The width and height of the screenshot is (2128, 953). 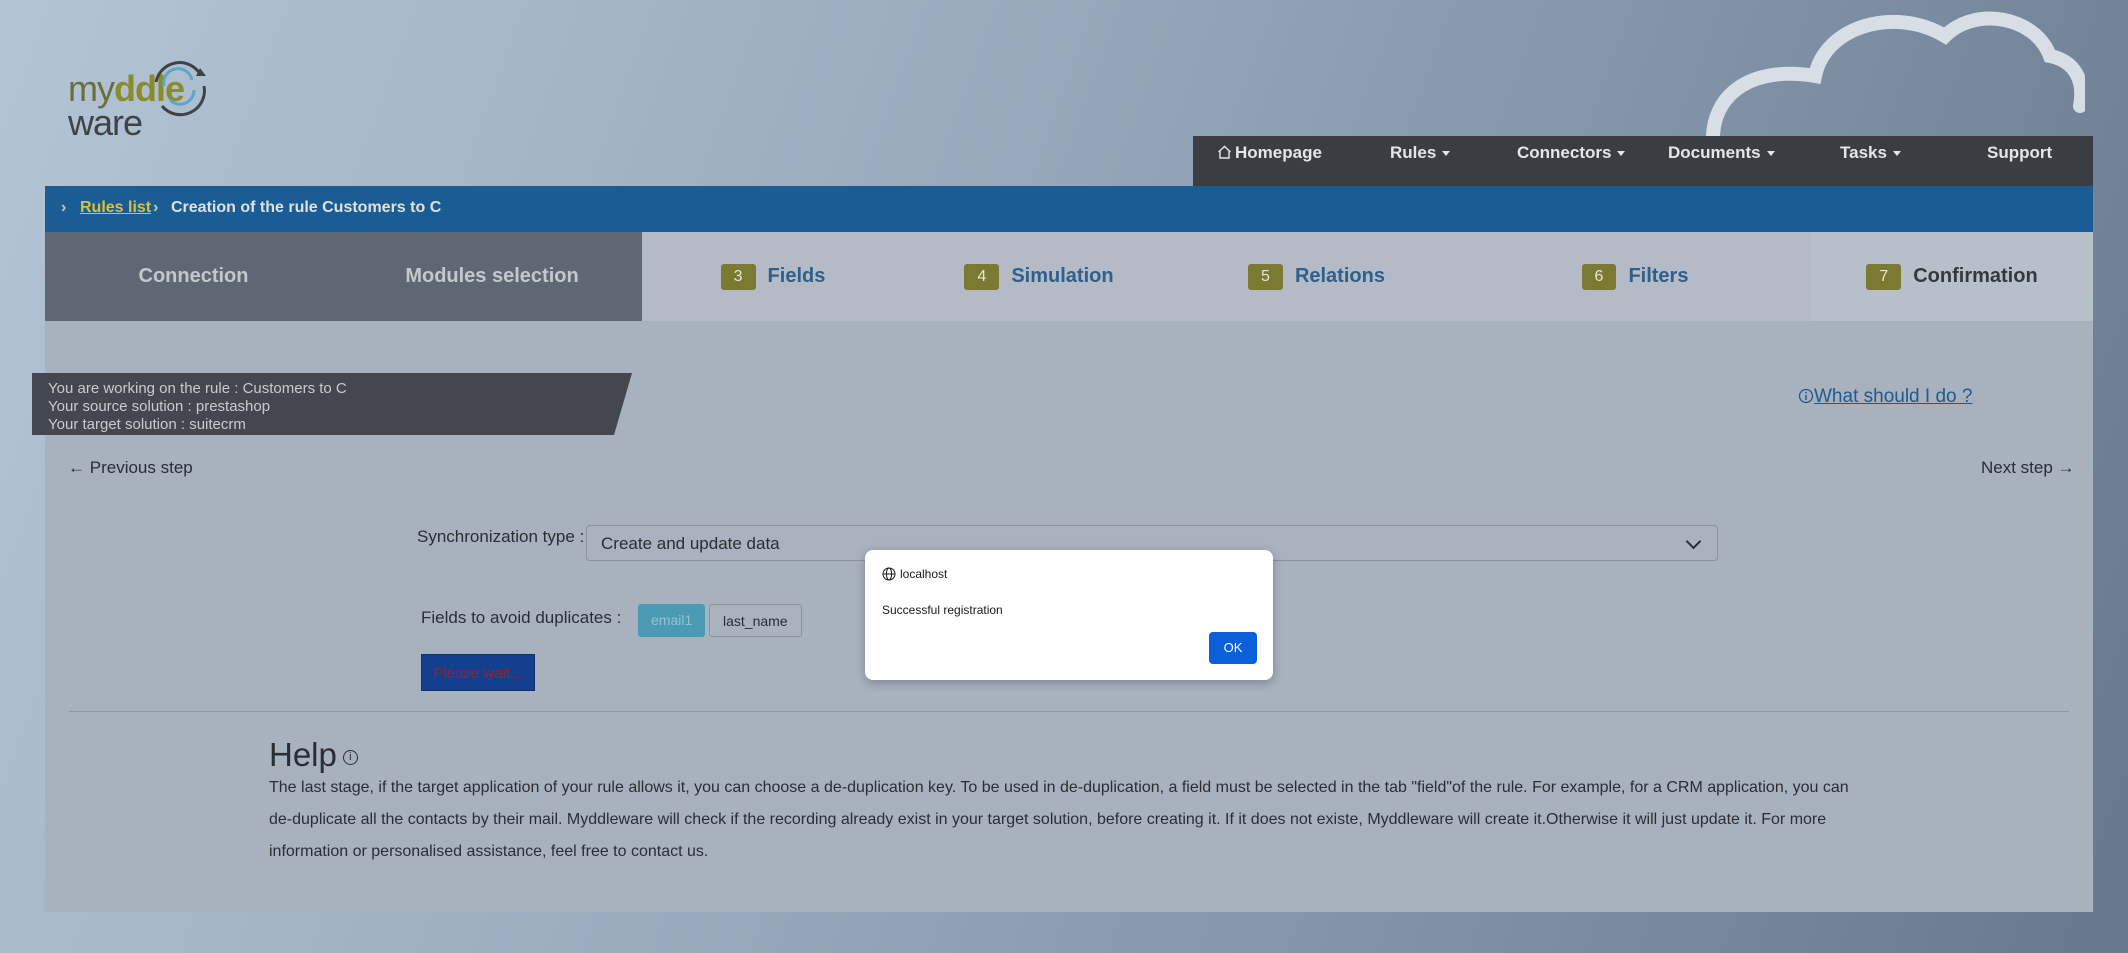 I want to click on tab-fields: 3 Fields, so click(x=773, y=276).